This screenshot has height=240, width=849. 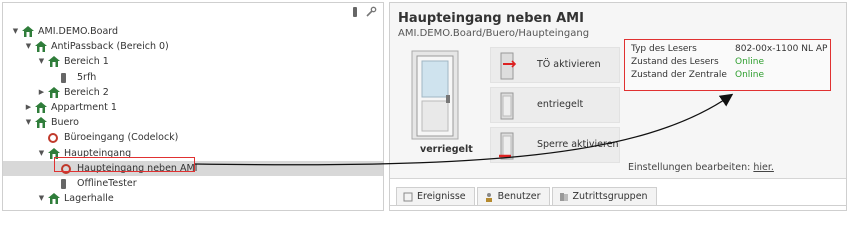 I want to click on edit-settings: Einstellungen bearbeiten: hier., so click(x=701, y=167).